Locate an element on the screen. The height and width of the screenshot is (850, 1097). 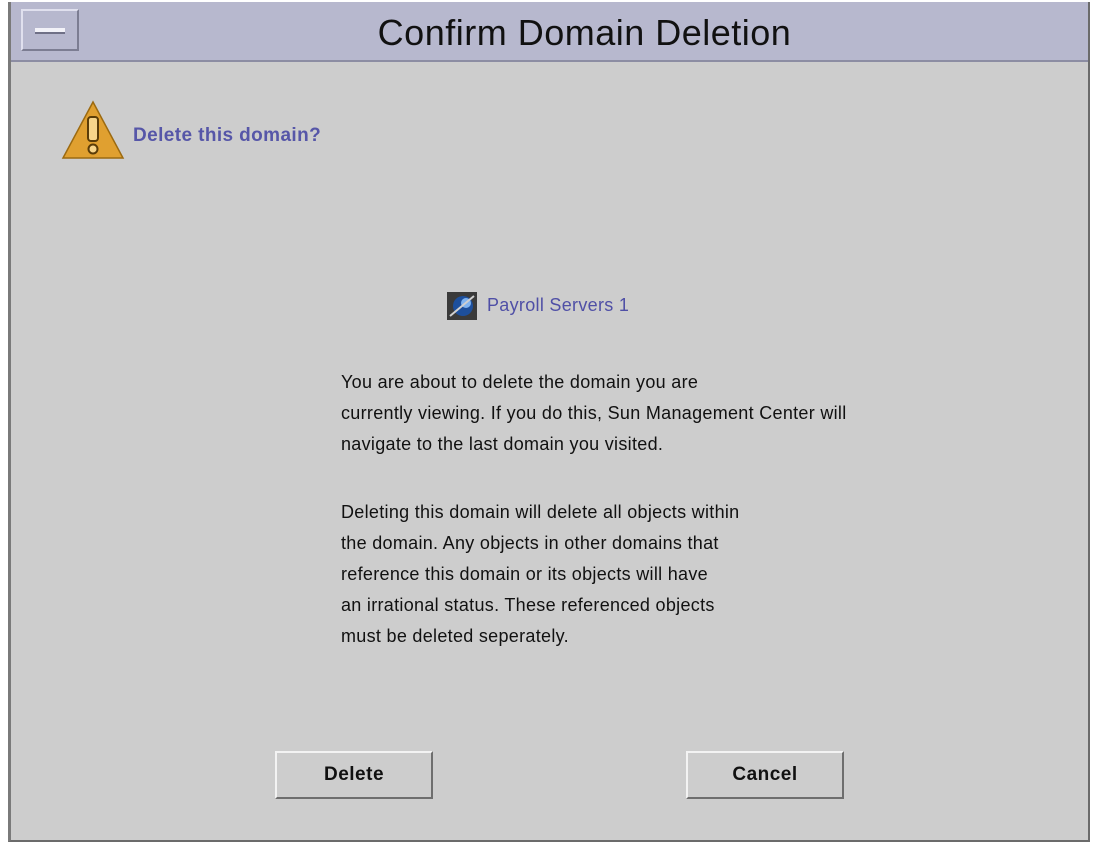
warning-icon is located at coordinates (93, 129).